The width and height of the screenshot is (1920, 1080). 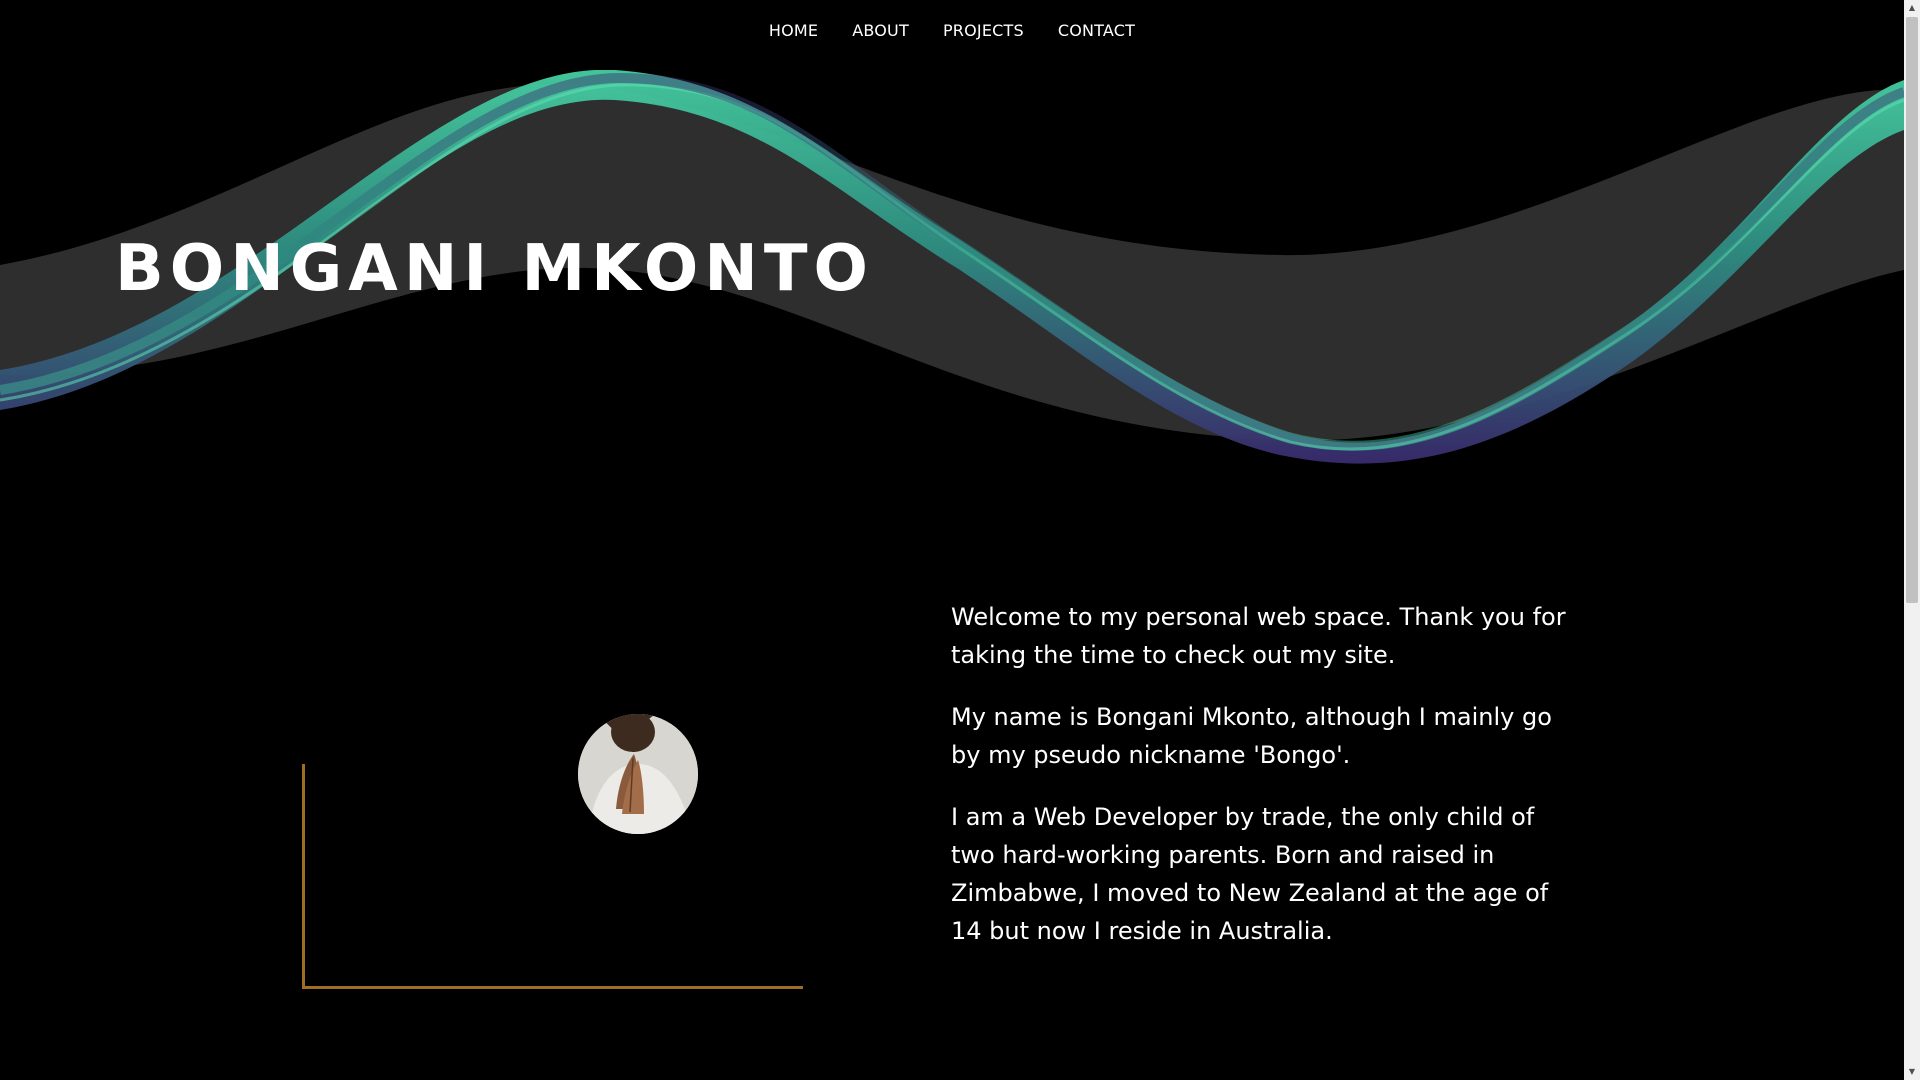 What do you see at coordinates (1912, 1072) in the screenshot?
I see `chevron-down-icon: ▼` at bounding box center [1912, 1072].